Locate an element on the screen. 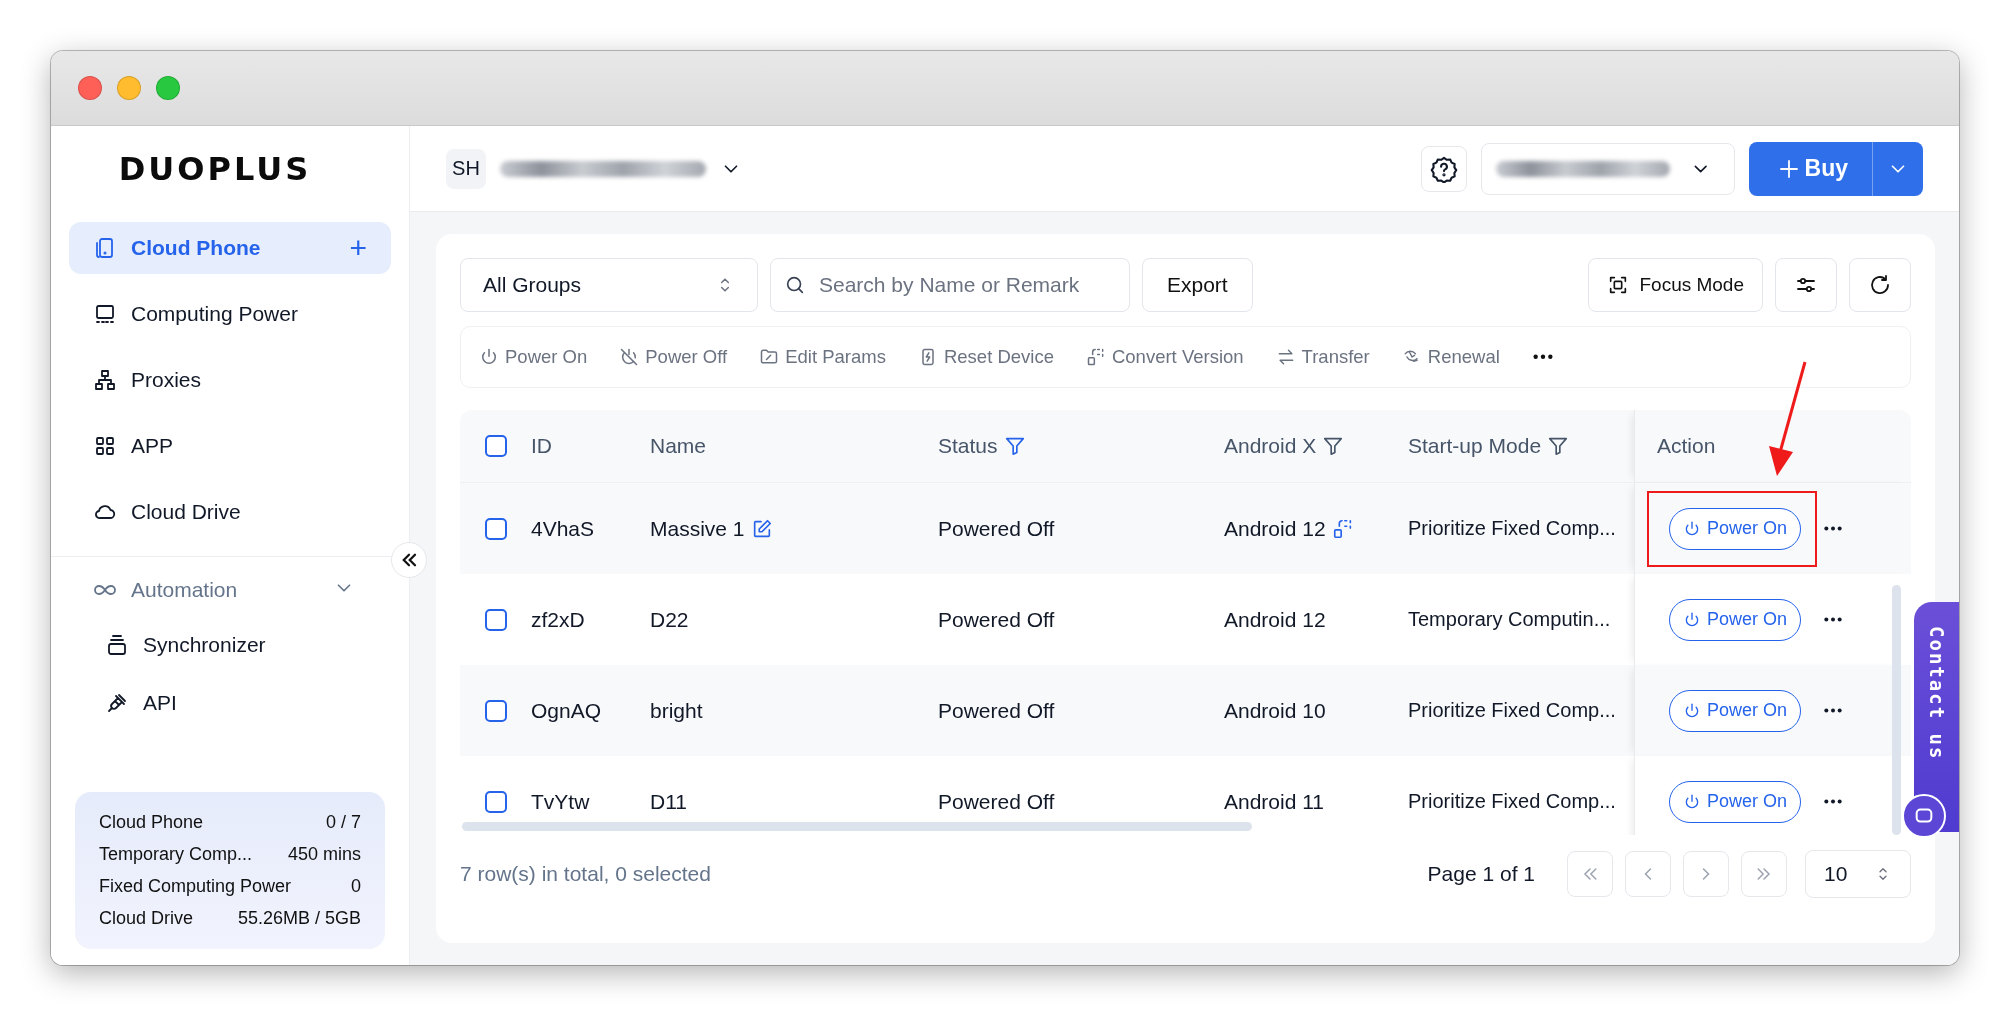 This screenshot has height=1018, width=2010. nav-item: Synchronizer is located at coordinates (230, 645).